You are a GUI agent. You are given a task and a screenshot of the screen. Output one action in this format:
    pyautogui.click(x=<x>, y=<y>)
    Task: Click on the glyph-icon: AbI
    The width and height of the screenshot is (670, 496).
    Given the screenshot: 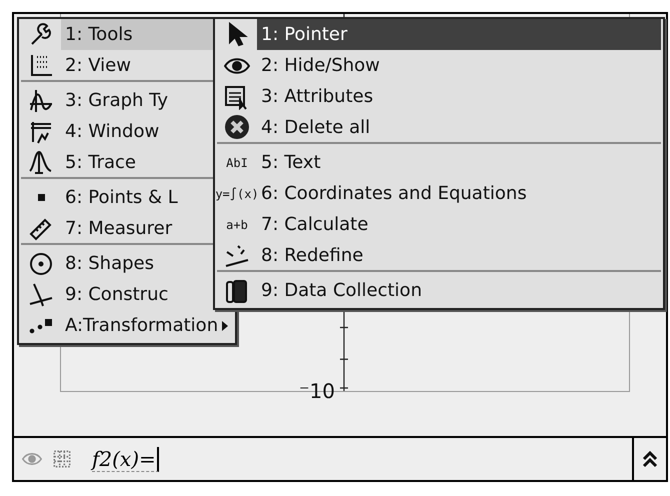 What is the action you would take?
    pyautogui.click(x=237, y=163)
    